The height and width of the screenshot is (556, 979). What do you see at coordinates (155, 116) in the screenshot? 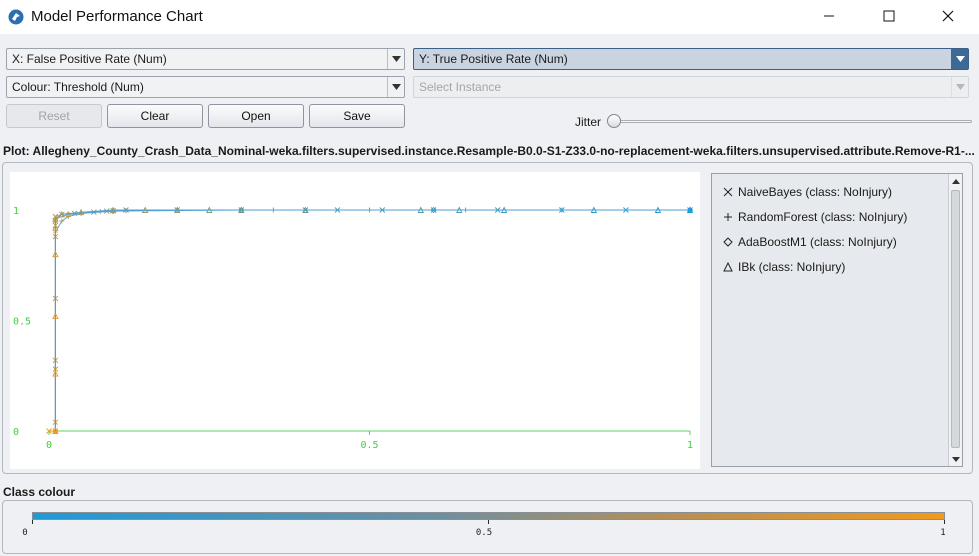
I see `clear-button: Clear` at bounding box center [155, 116].